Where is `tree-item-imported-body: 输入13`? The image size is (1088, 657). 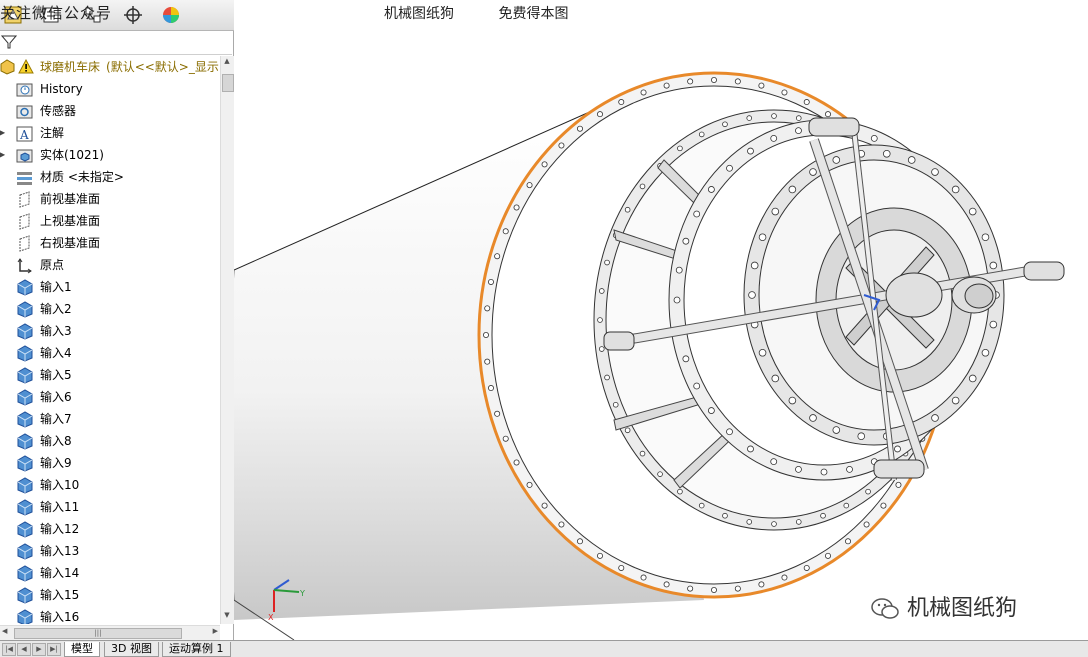 tree-item-imported-body: 输入13 is located at coordinates (110, 551).